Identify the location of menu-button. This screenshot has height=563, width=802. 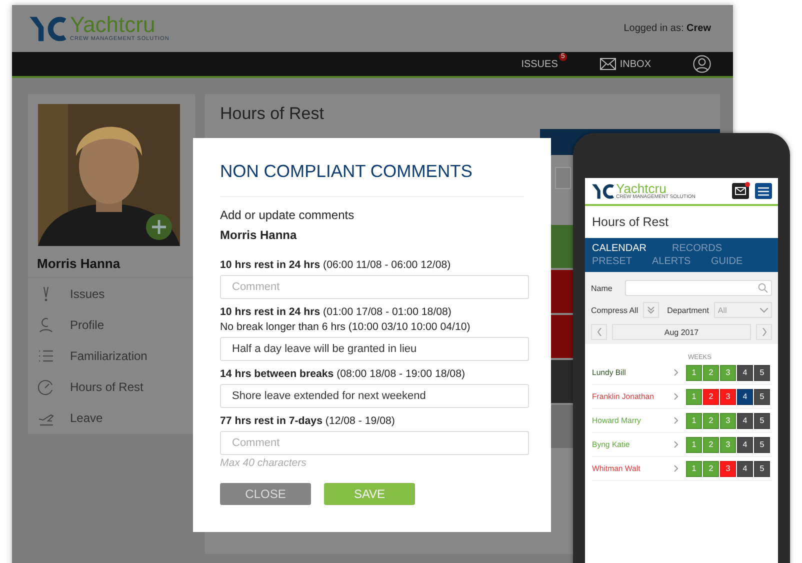
(763, 191).